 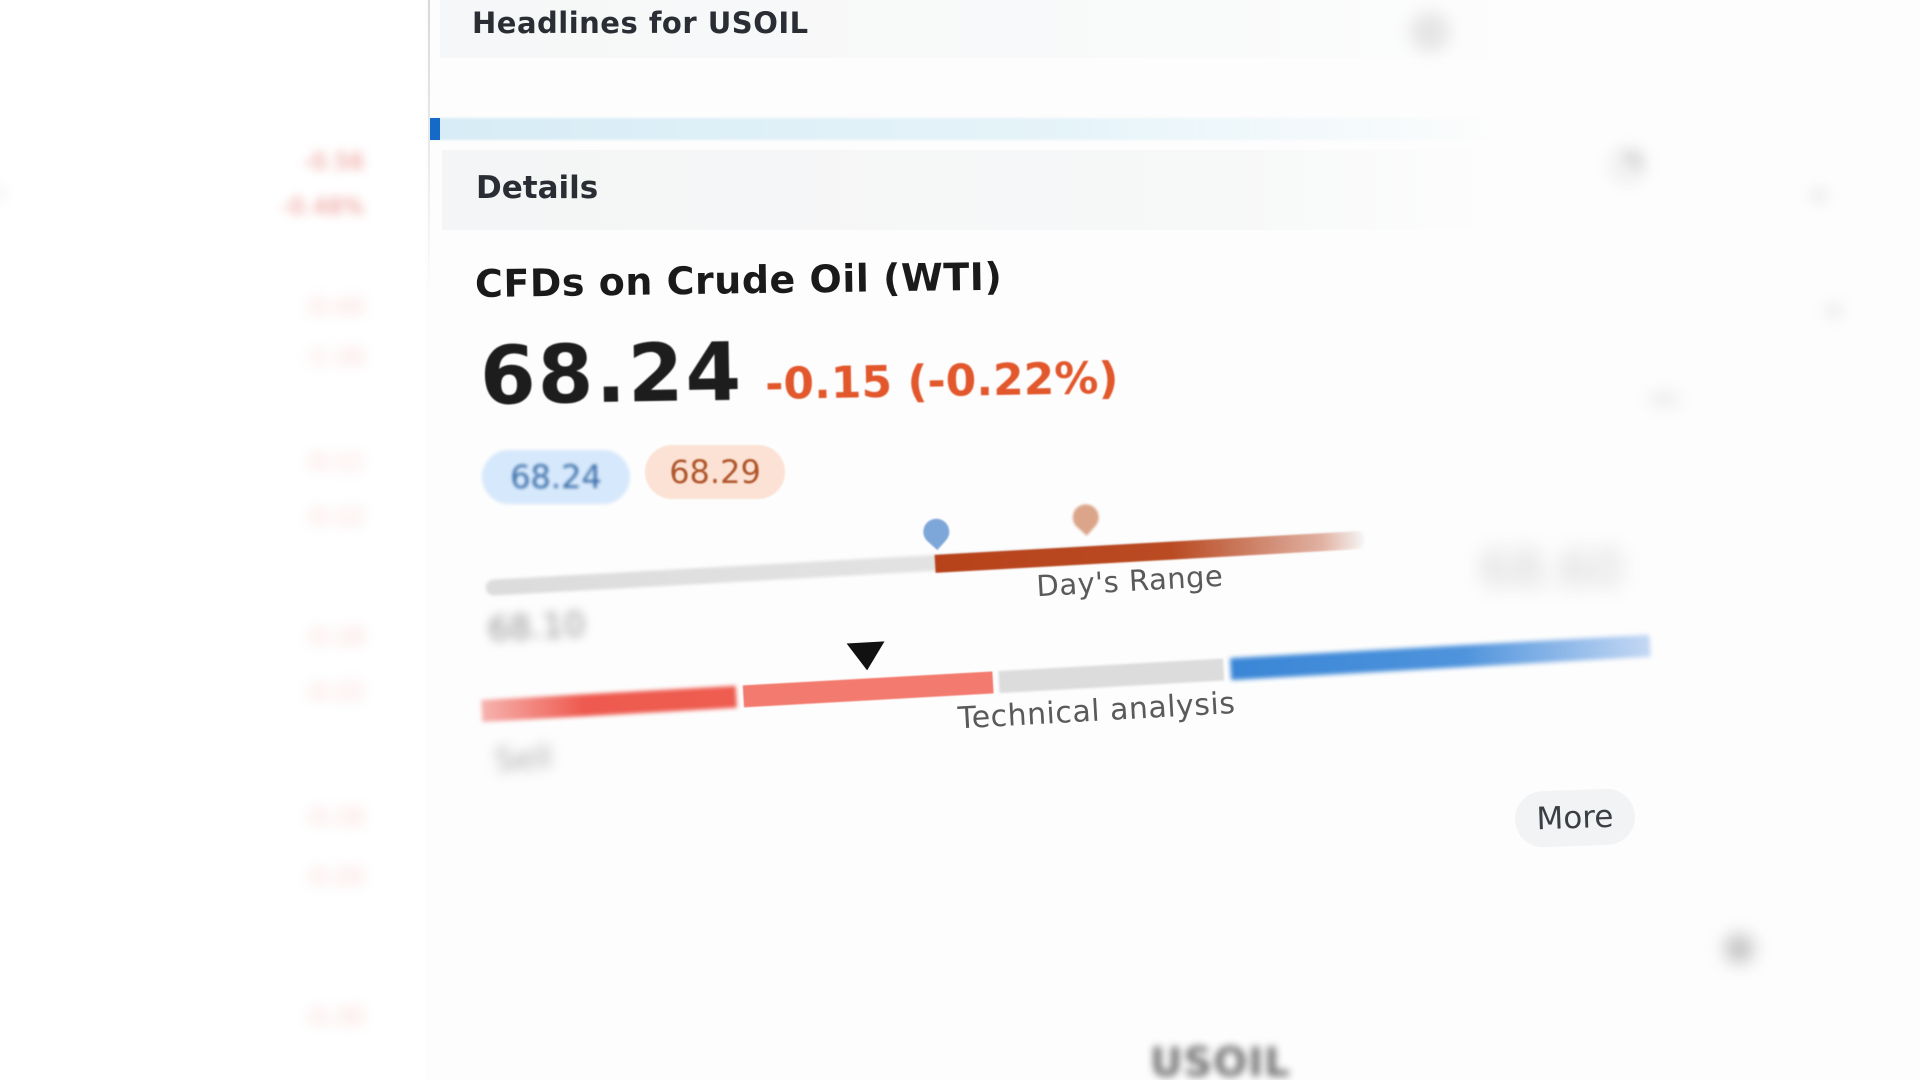 I want to click on price-change: -0.15 (-0.22%), so click(x=941, y=381).